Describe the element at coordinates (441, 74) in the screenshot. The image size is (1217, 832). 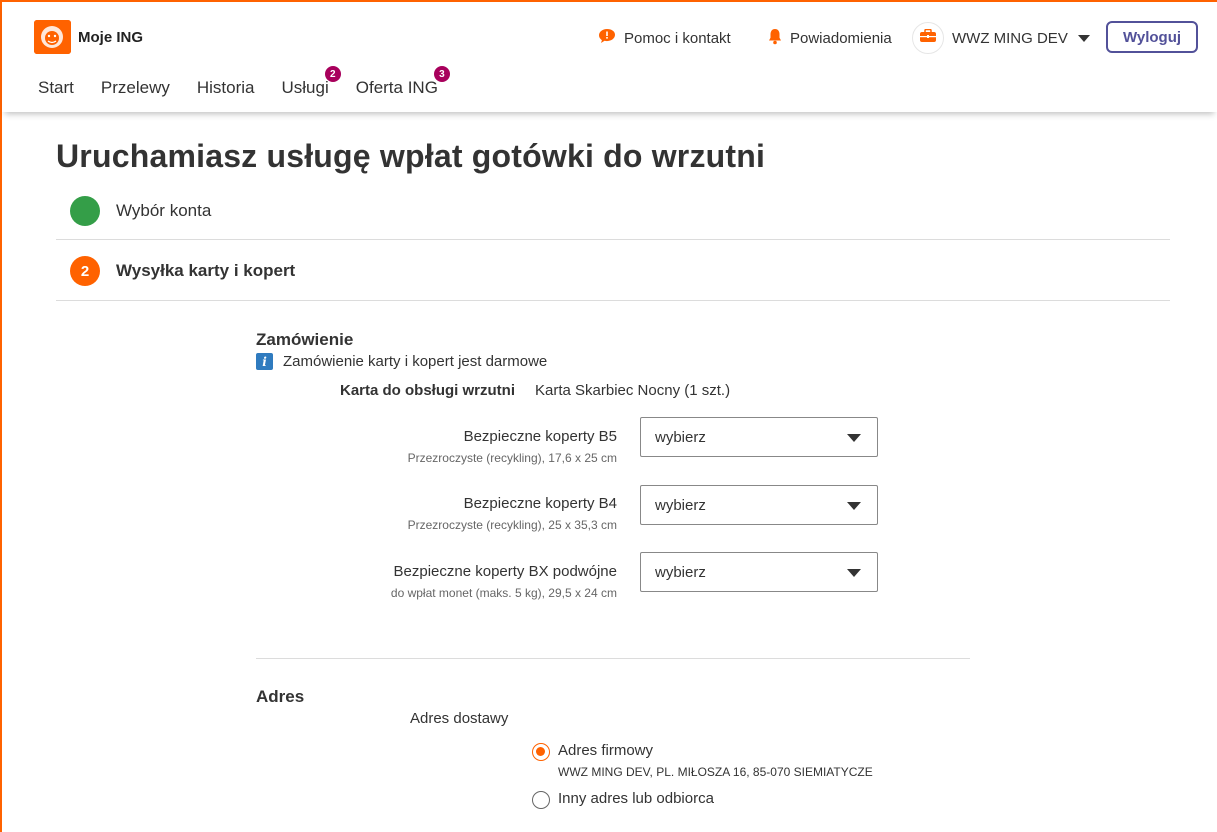
I see `notification-badge: 3` at that location.